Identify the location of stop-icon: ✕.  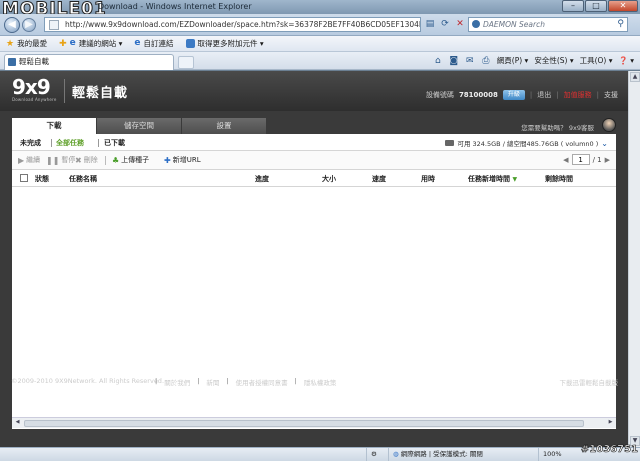
(460, 24).